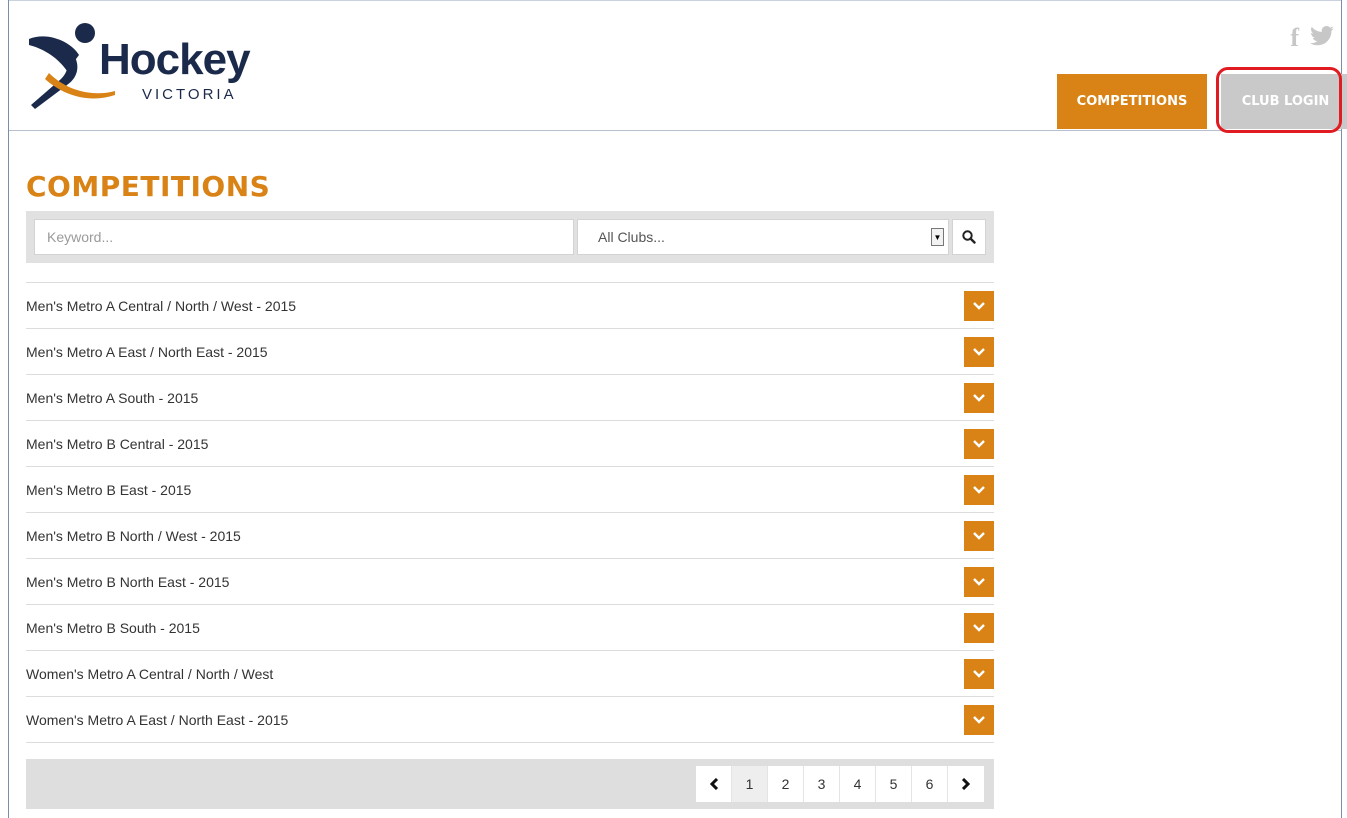 Image resolution: width=1347 pixels, height=818 pixels. I want to click on hockey-victoria-logo: Hockey VICTORIA, so click(147, 68).